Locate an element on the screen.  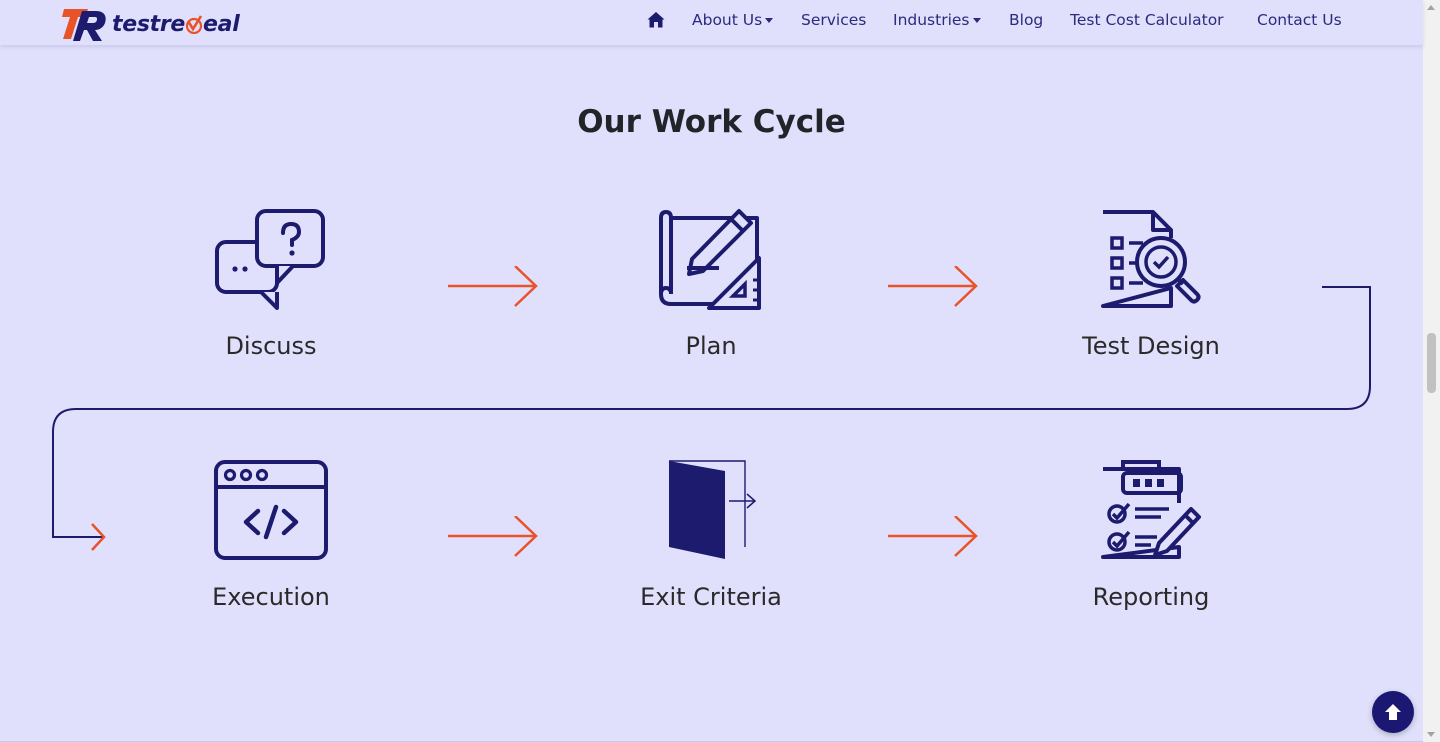
step-plan: Plan is located at coordinates (711, 284).